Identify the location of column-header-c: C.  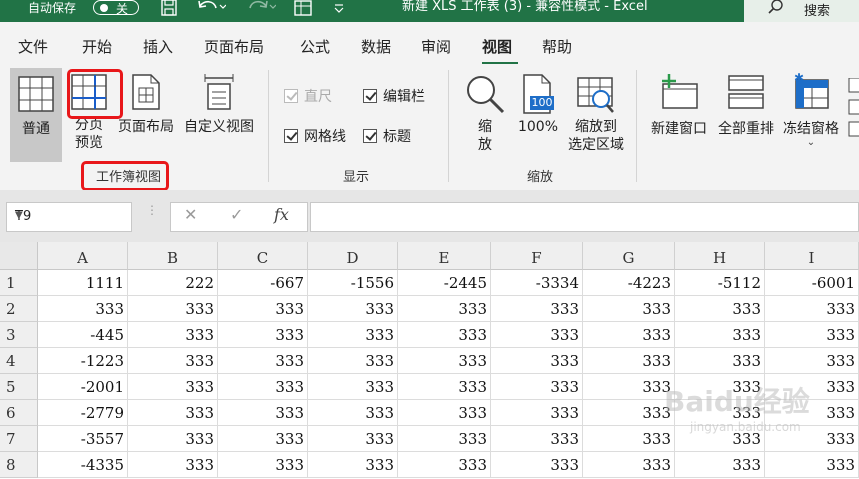
(263, 256).